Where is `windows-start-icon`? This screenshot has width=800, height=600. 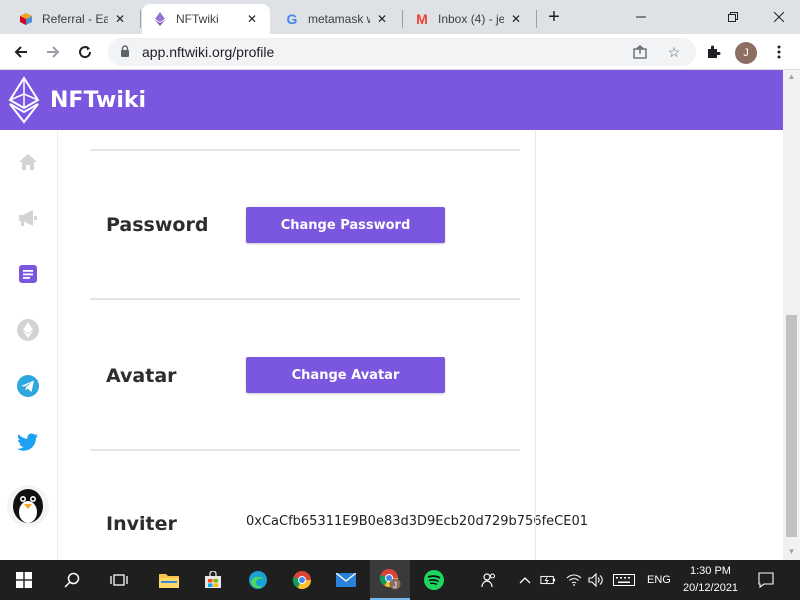
windows-start-icon is located at coordinates (24, 580).